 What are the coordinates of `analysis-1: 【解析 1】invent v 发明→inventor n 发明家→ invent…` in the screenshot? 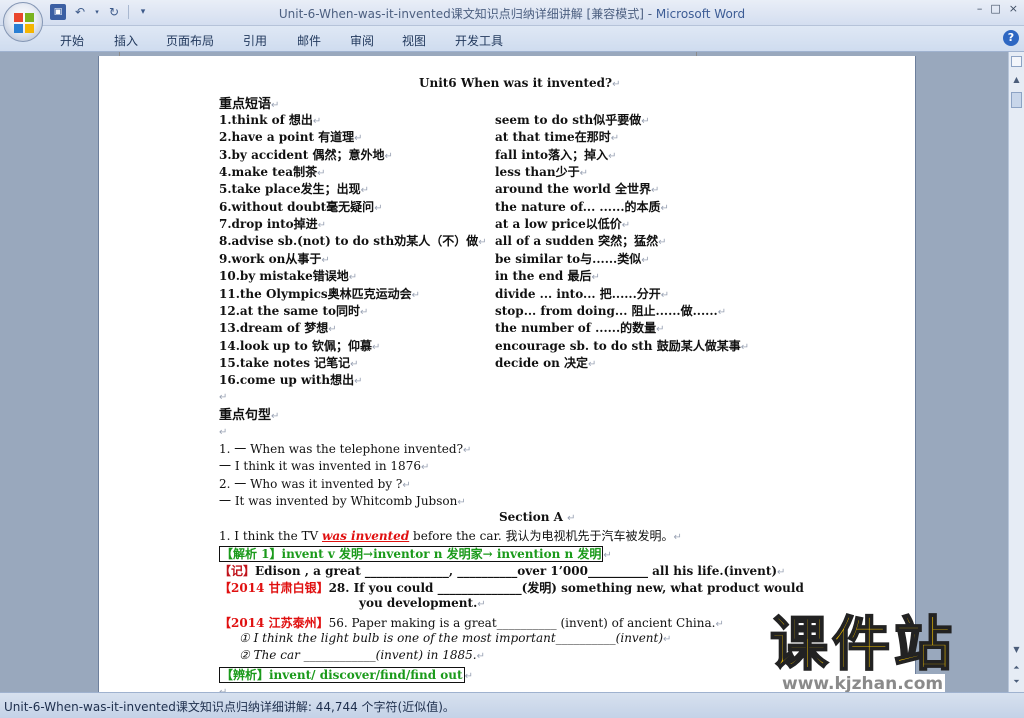 It's located at (415, 554).